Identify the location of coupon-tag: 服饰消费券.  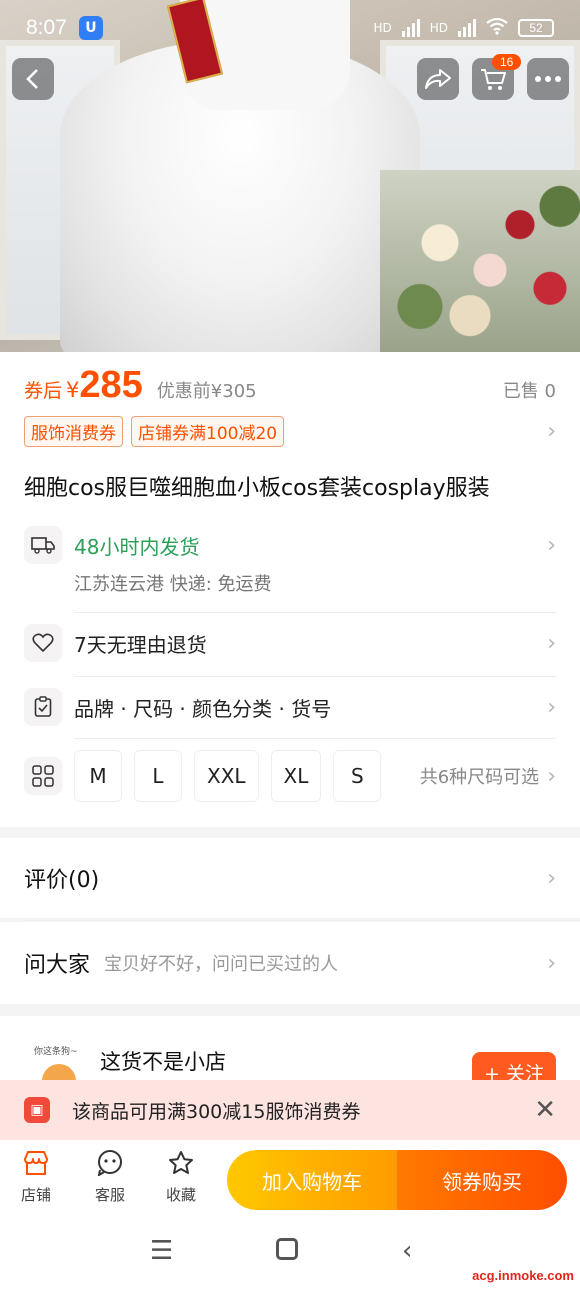
(73, 431).